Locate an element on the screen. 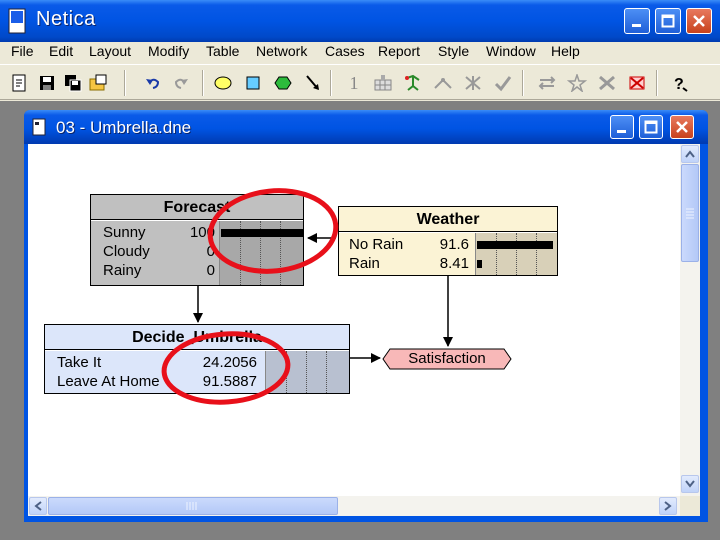 This screenshot has height=540, width=720. menu-file: File is located at coordinates (22, 51).